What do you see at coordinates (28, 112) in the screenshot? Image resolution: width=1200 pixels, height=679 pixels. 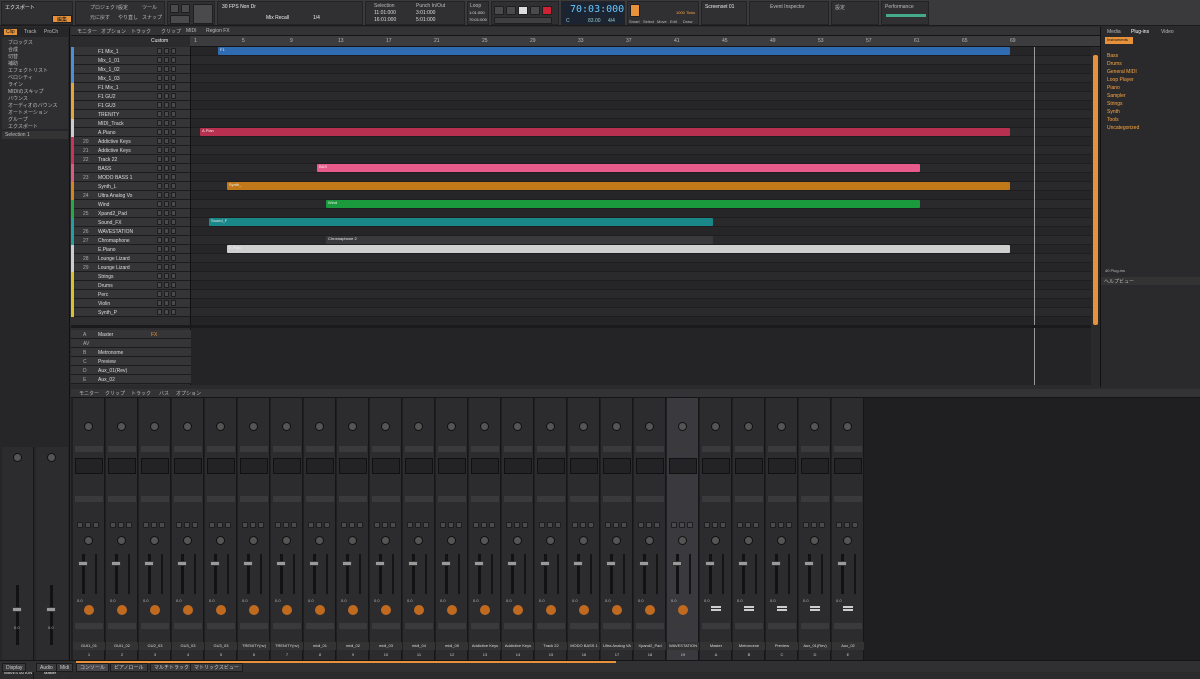 I see `inspector-item: オートメーション` at bounding box center [28, 112].